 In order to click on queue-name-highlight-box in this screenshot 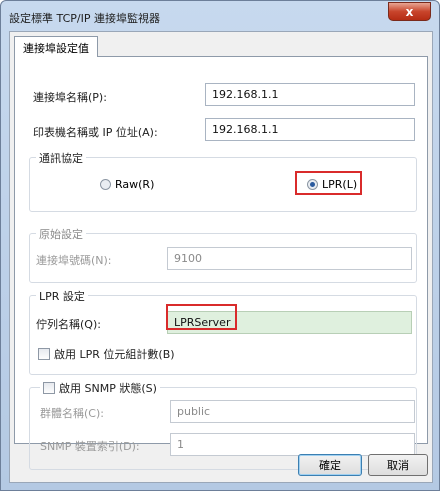, I will do `click(201, 317)`.